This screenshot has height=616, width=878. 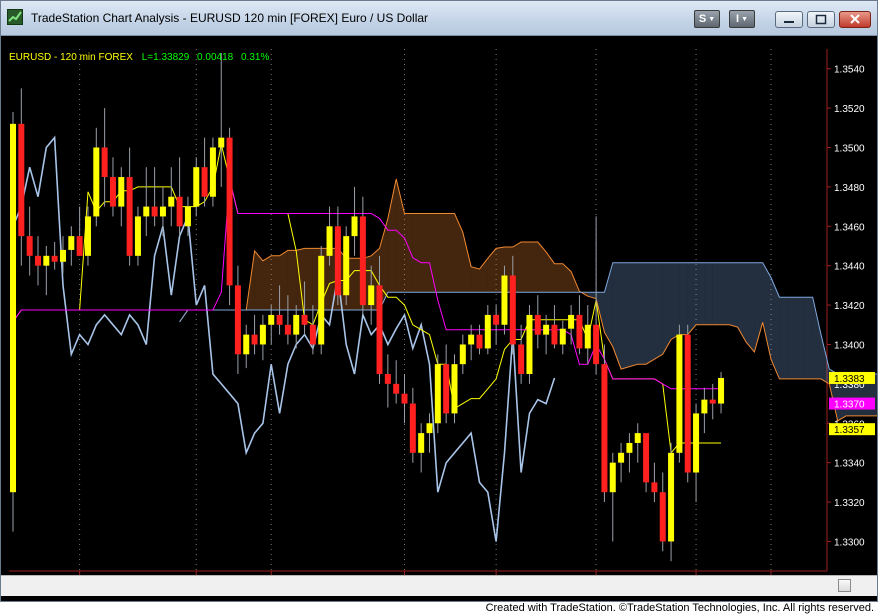 I want to click on y-tick-label: 1.3440, so click(x=849, y=267).